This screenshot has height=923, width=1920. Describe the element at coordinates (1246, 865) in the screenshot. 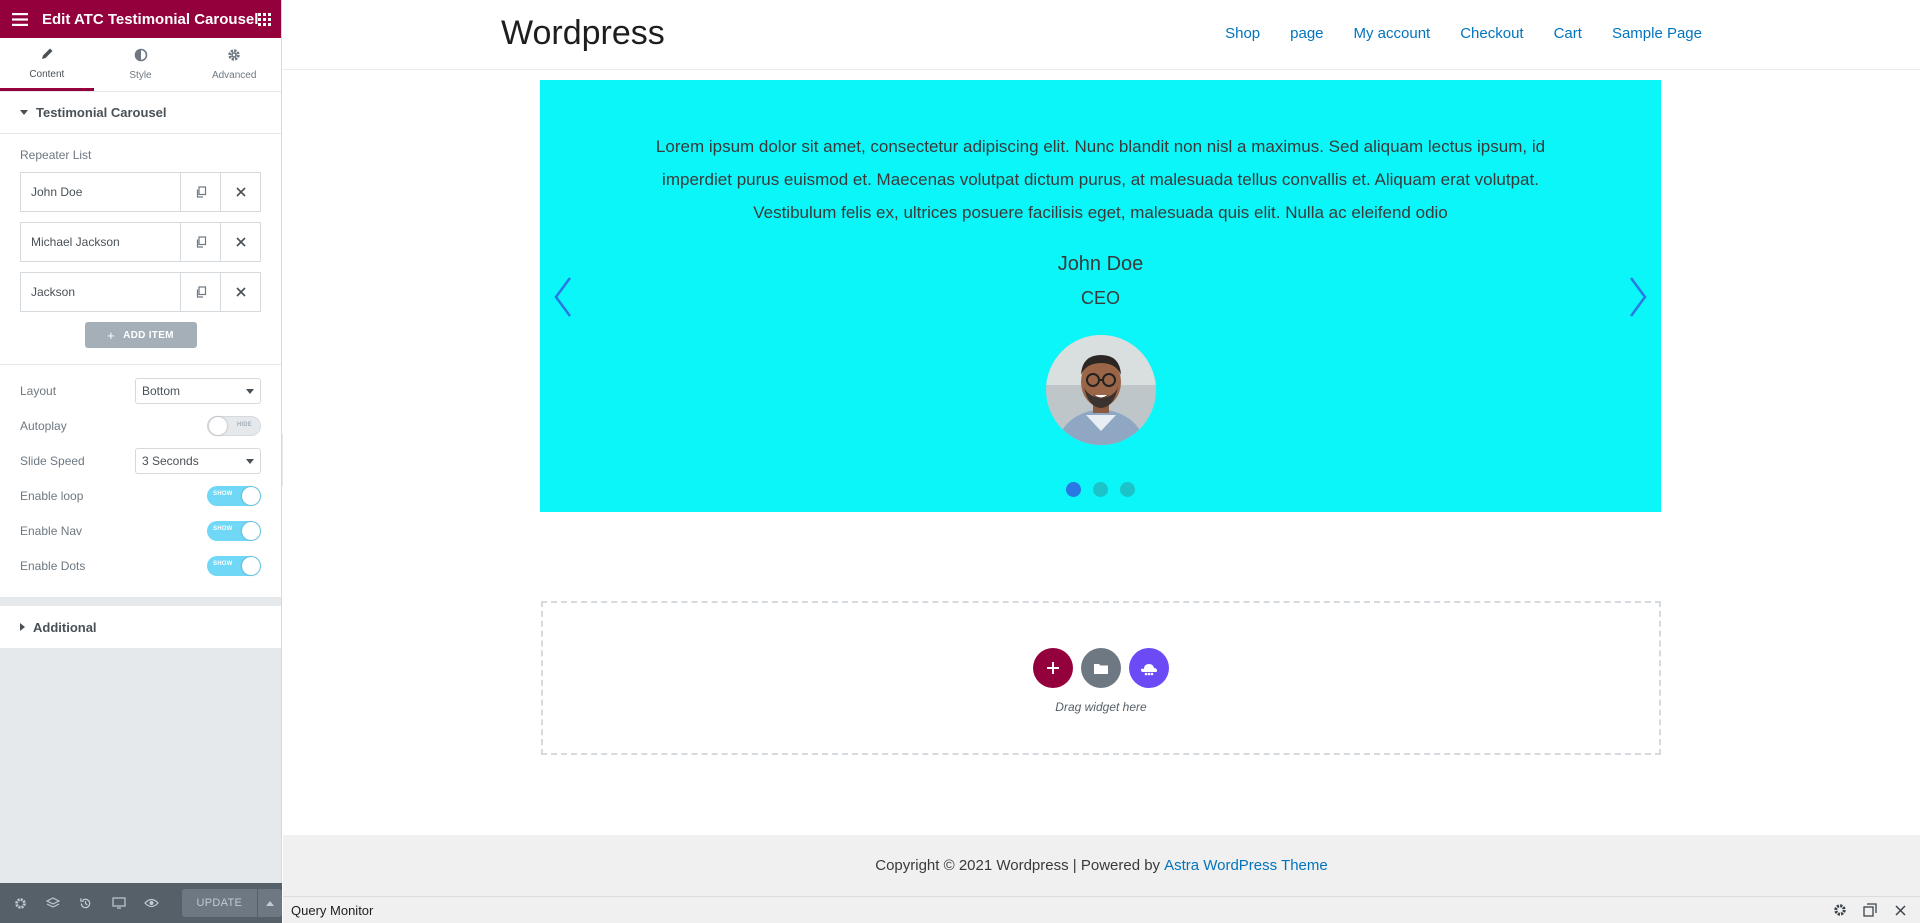

I see `footer-theme-link: Astra WordPress Theme` at that location.